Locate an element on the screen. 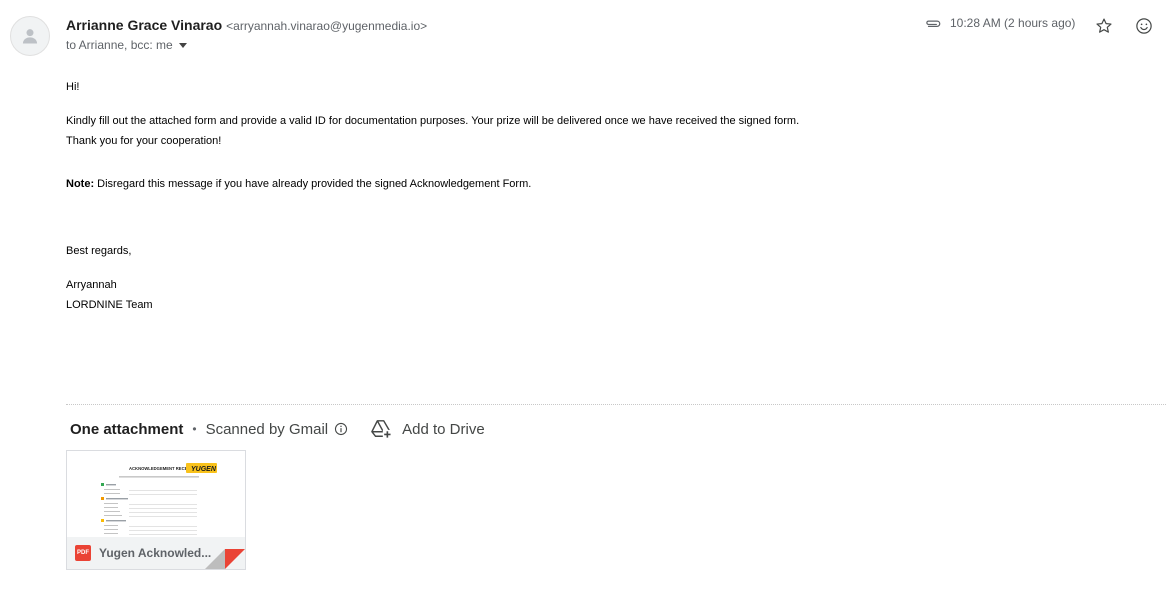 Image resolution: width=1167 pixels, height=598 pixels. show-details-caret-icon is located at coordinates (182, 45).